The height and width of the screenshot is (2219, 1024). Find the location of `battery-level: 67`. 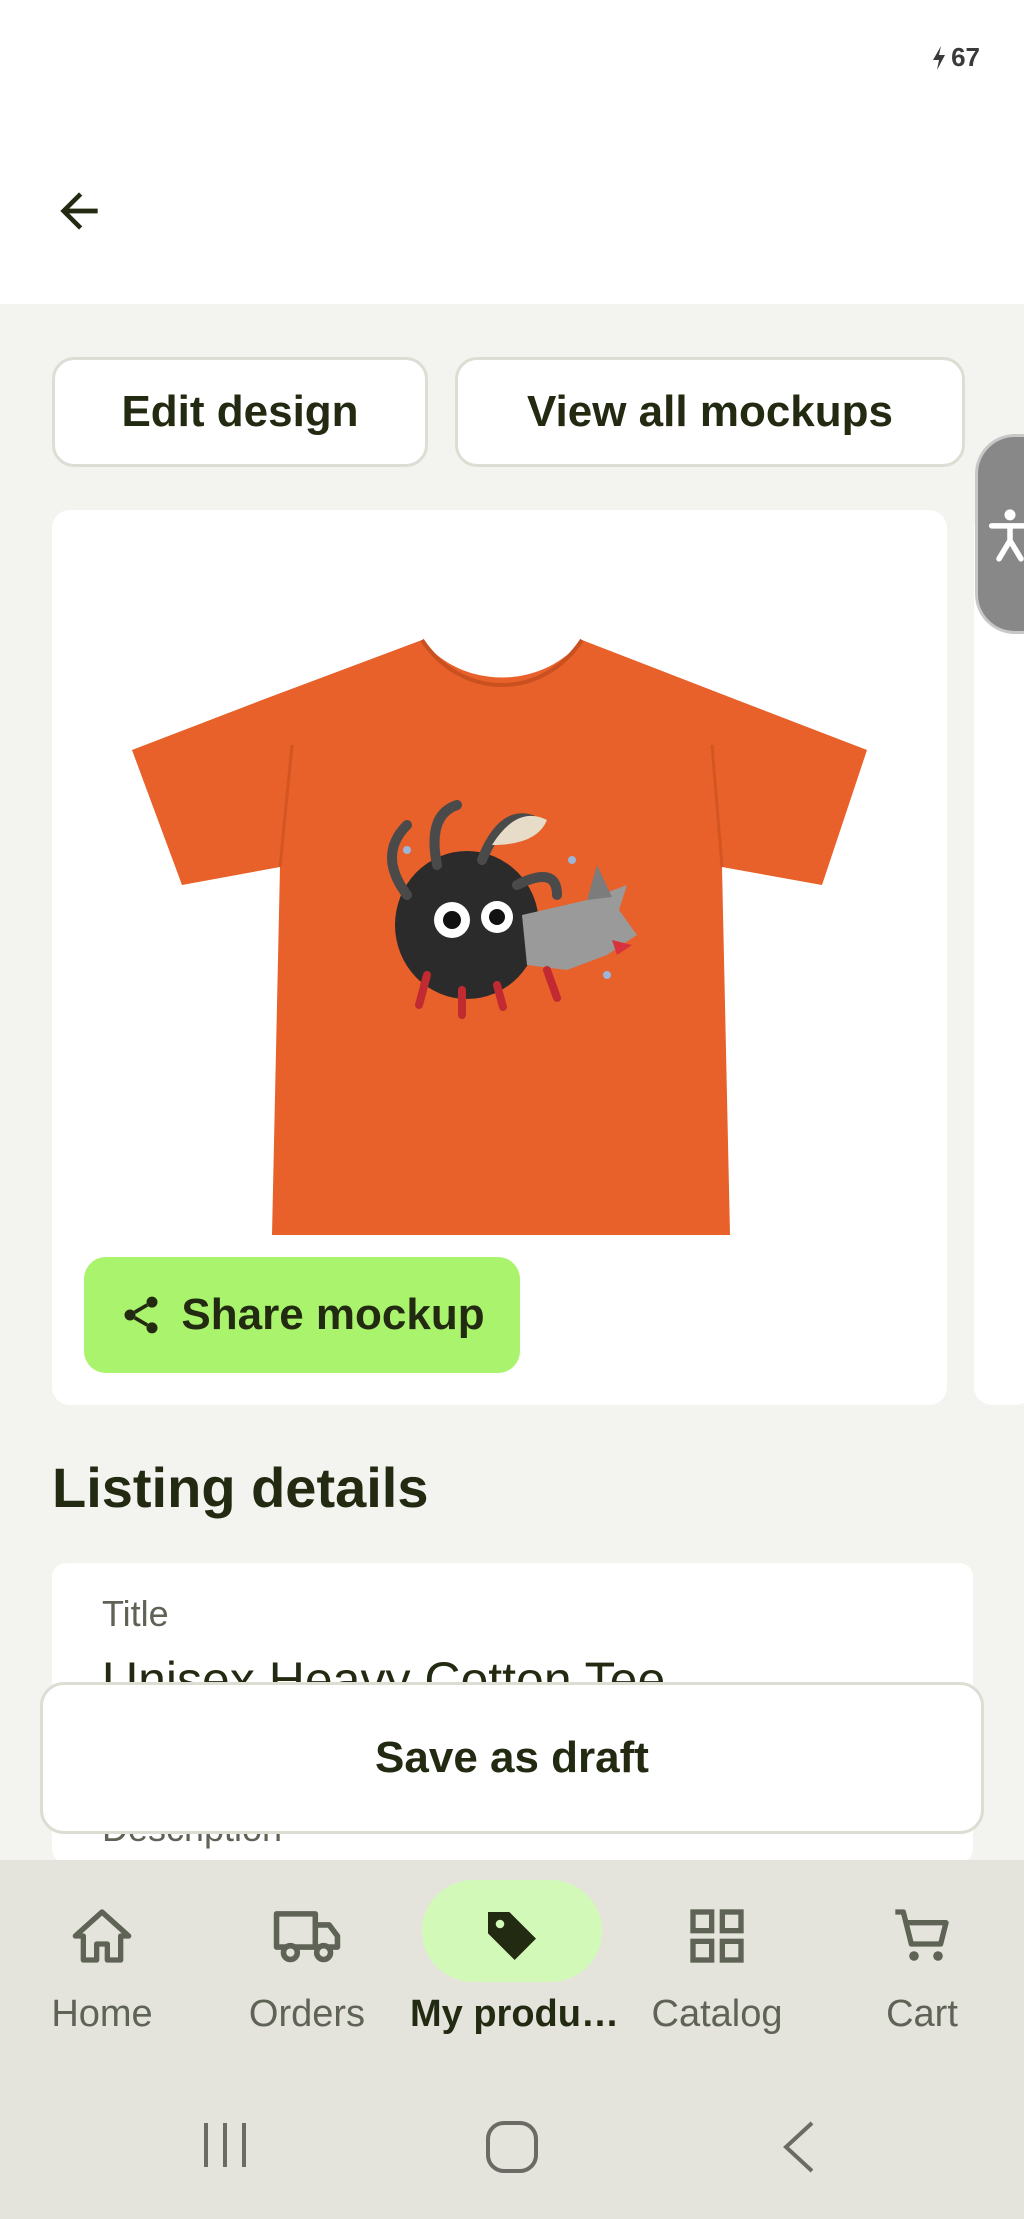

battery-level: 67 is located at coordinates (965, 57).